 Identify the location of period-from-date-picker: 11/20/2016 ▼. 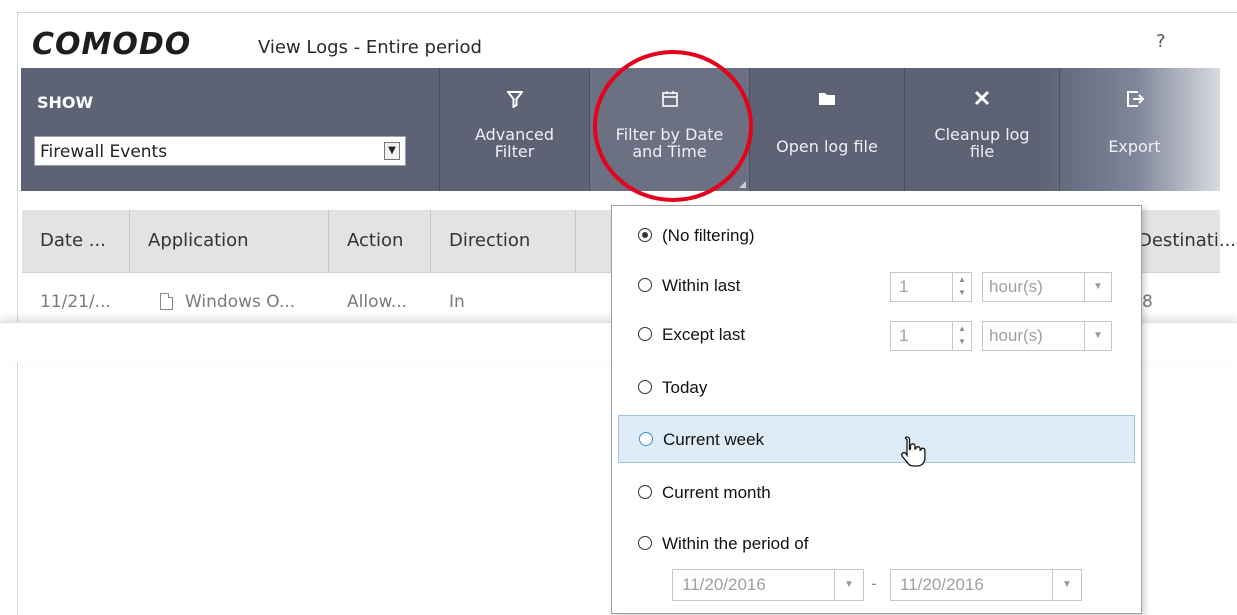
(768, 585).